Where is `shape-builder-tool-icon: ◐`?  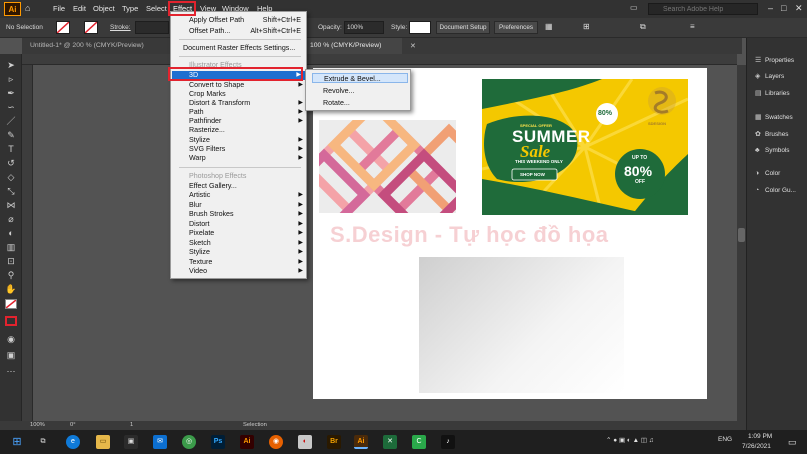 shape-builder-tool-icon: ◐ is located at coordinates (11, 233).